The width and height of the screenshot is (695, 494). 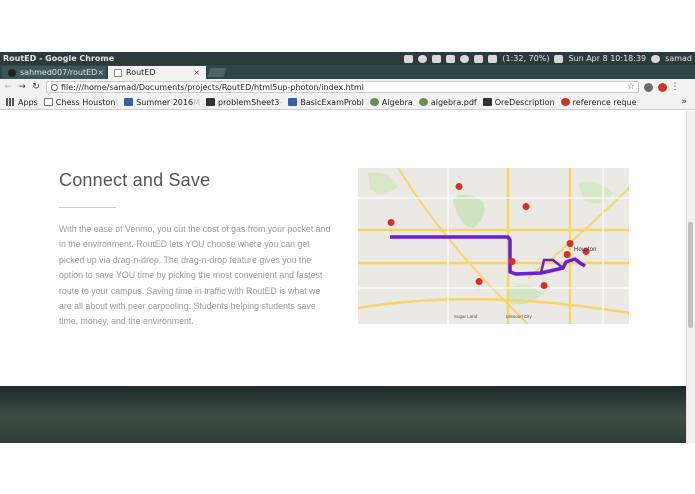 I want to click on apps-icon, so click(x=10, y=102).